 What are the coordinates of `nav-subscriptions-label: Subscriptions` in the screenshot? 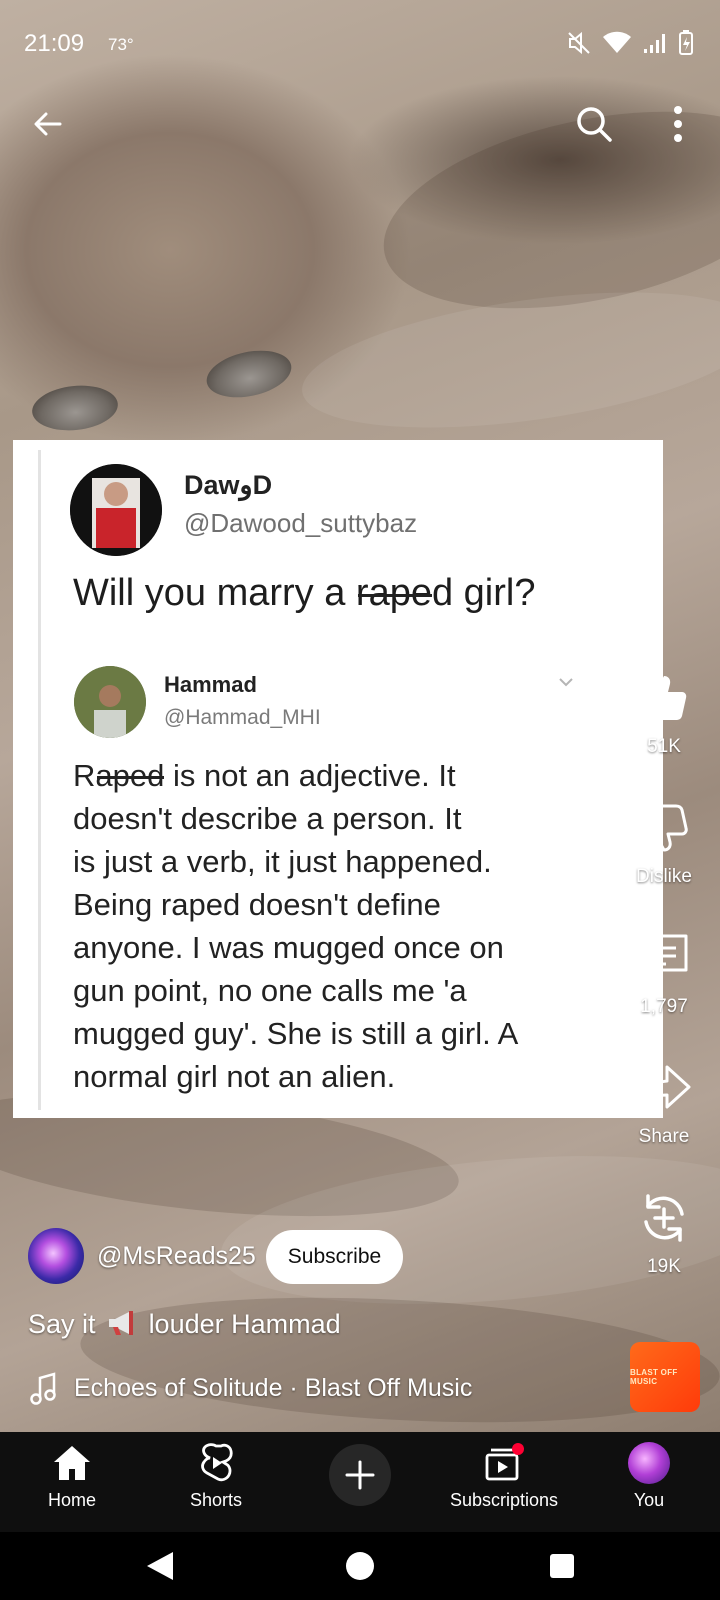 It's located at (504, 1500).